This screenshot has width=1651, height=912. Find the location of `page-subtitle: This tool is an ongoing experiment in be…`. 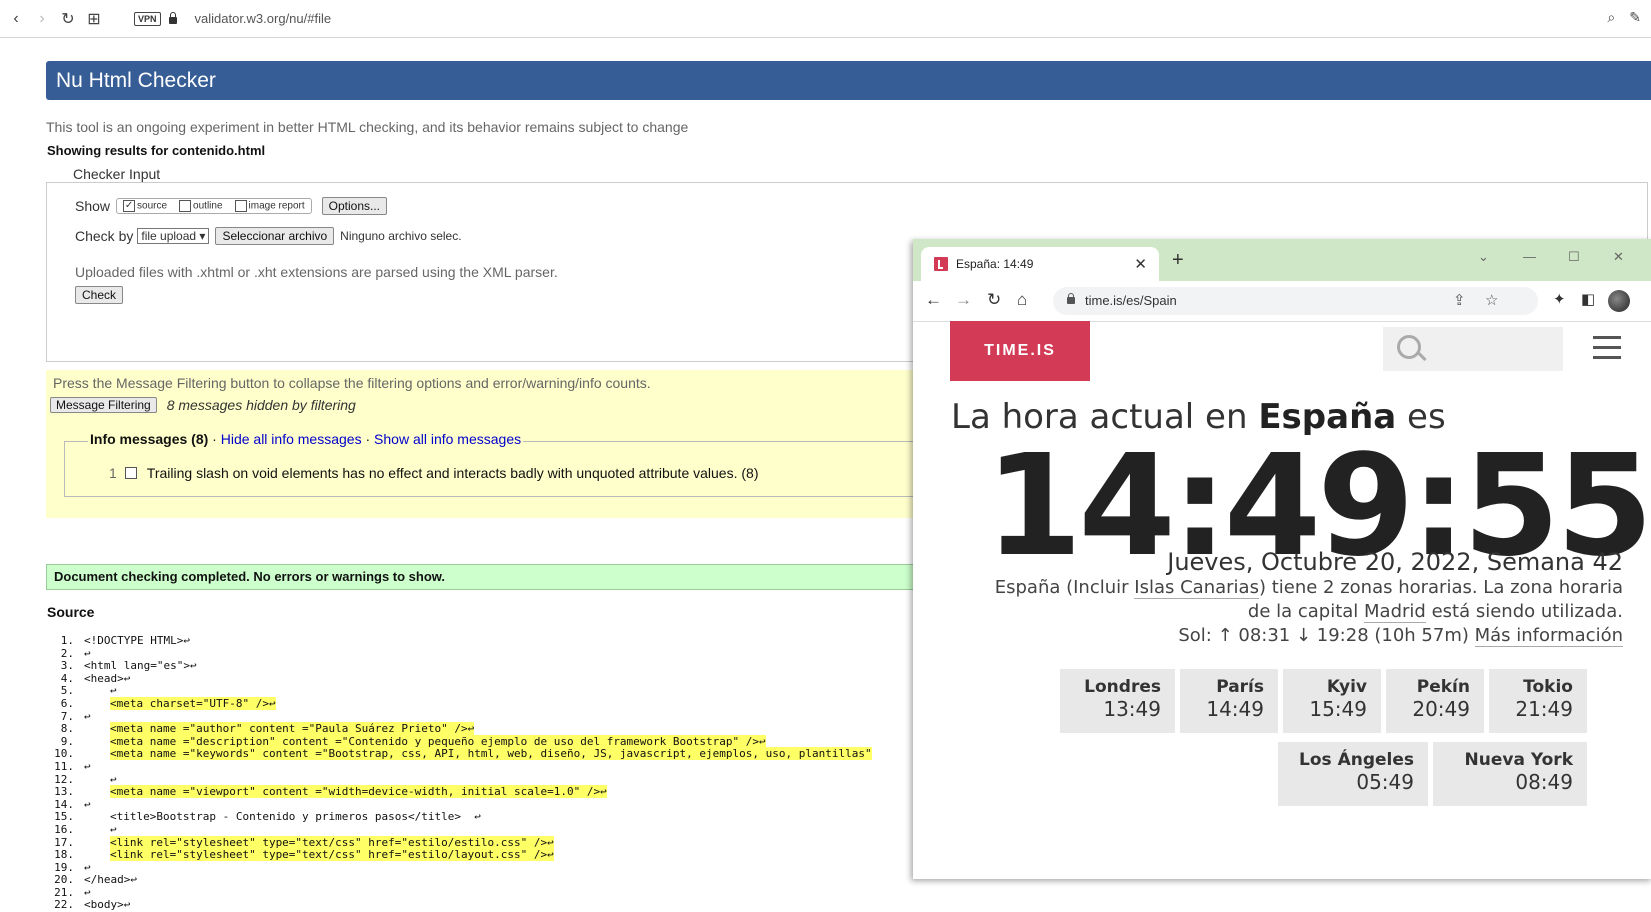

page-subtitle: This tool is an ongoing experiment in be… is located at coordinates (367, 127).